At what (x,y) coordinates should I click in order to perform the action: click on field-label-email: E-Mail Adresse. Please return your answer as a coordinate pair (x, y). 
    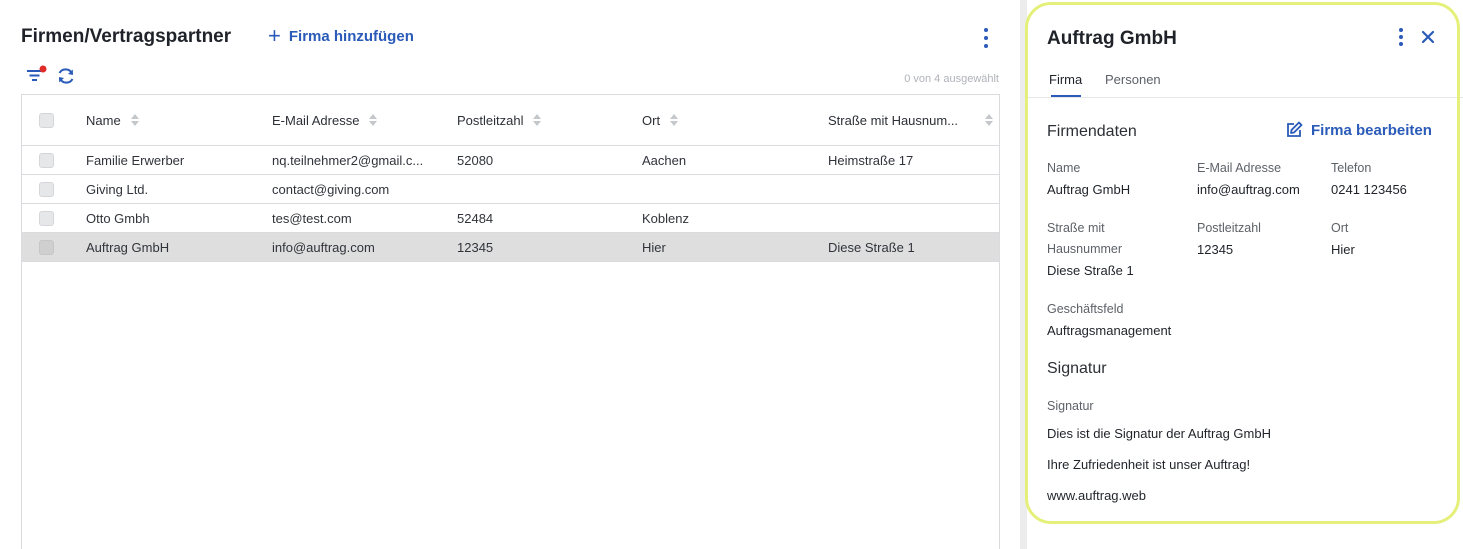
    Looking at the image, I should click on (1239, 168).